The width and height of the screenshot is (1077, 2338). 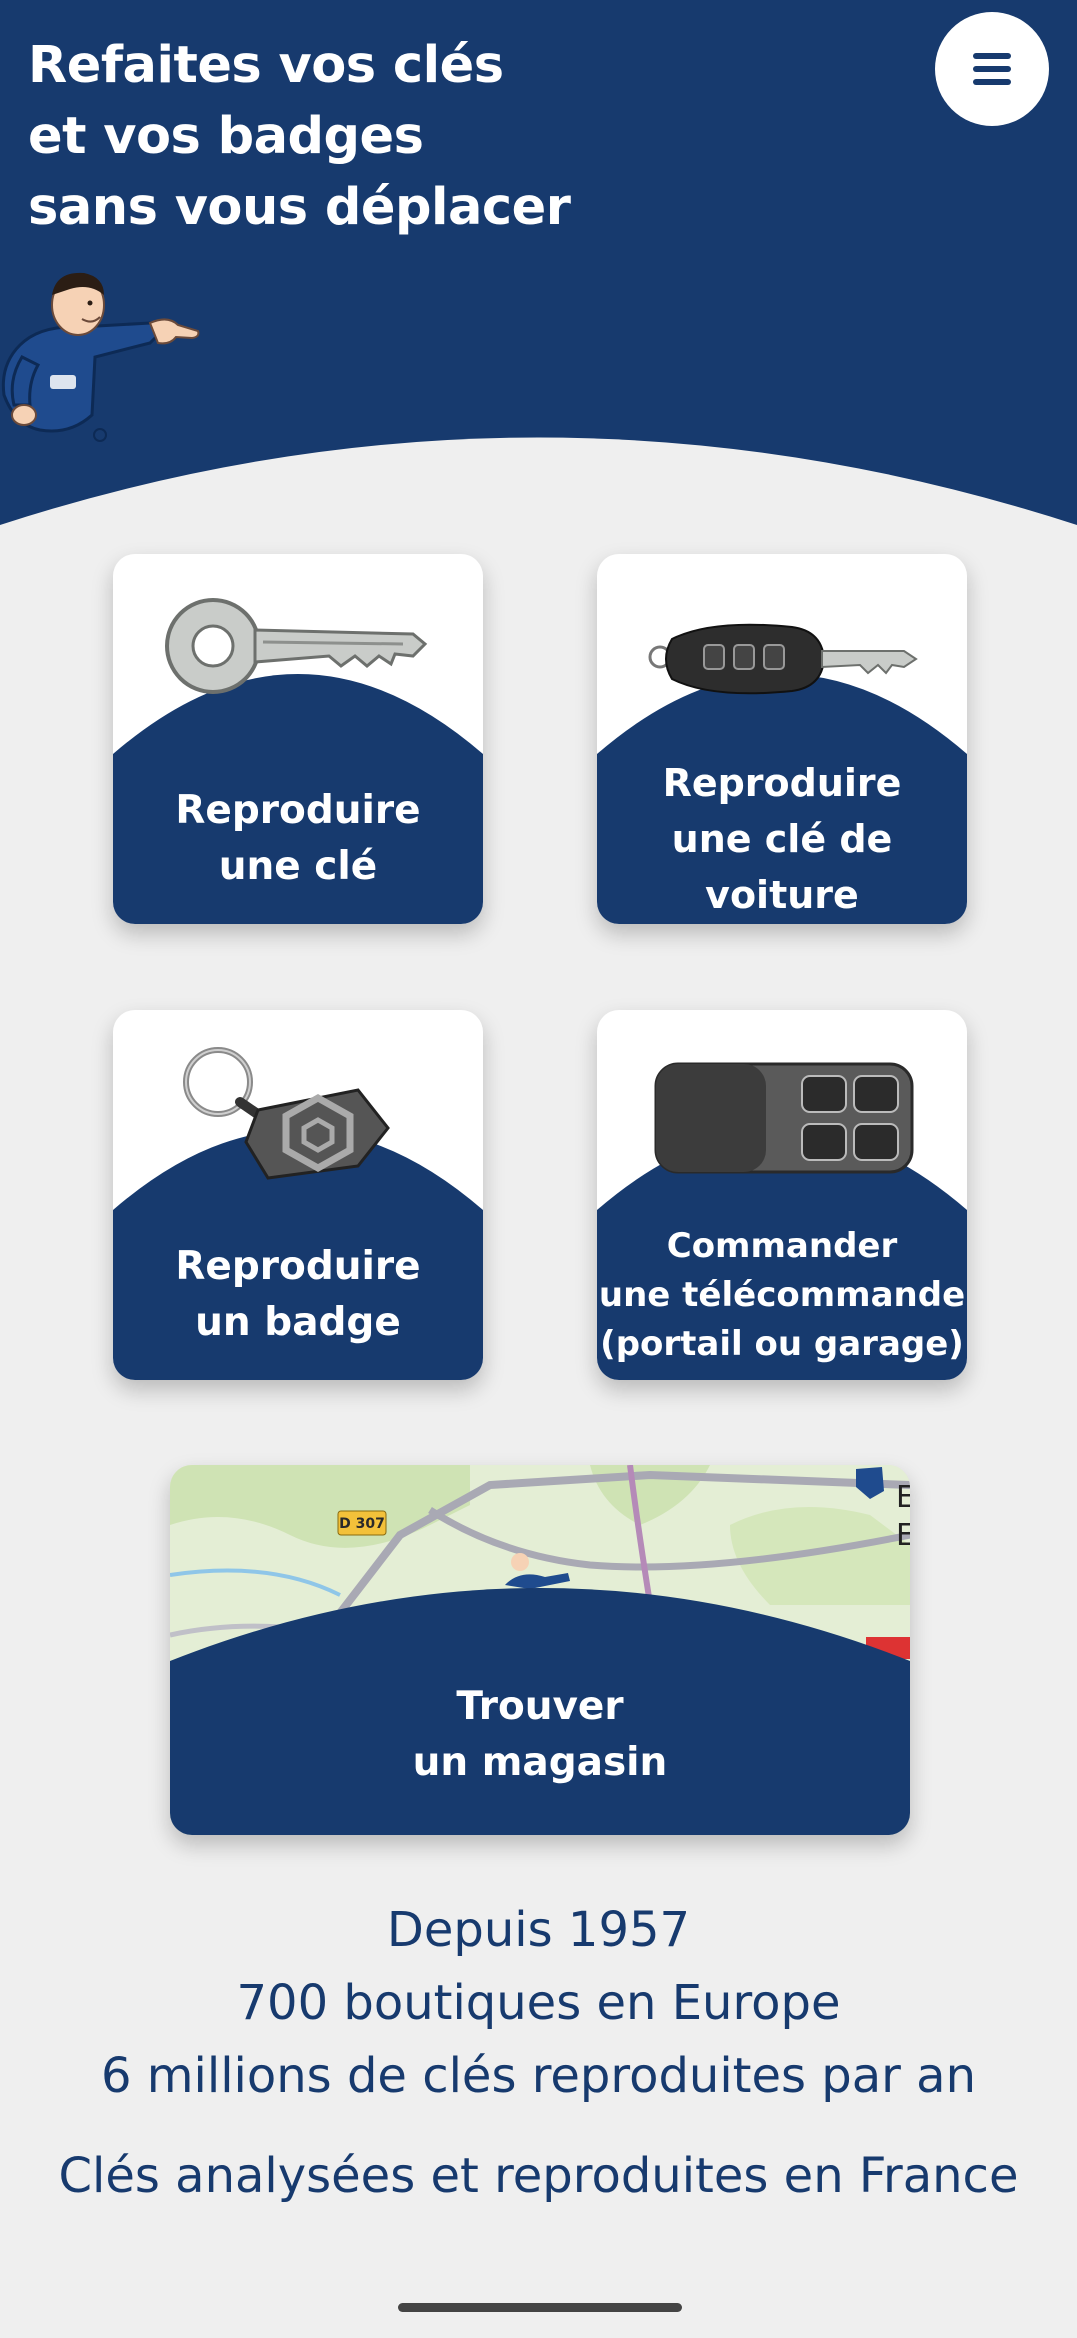 What do you see at coordinates (299, 207) in the screenshot?
I see `title-line: sans vous déplacer` at bounding box center [299, 207].